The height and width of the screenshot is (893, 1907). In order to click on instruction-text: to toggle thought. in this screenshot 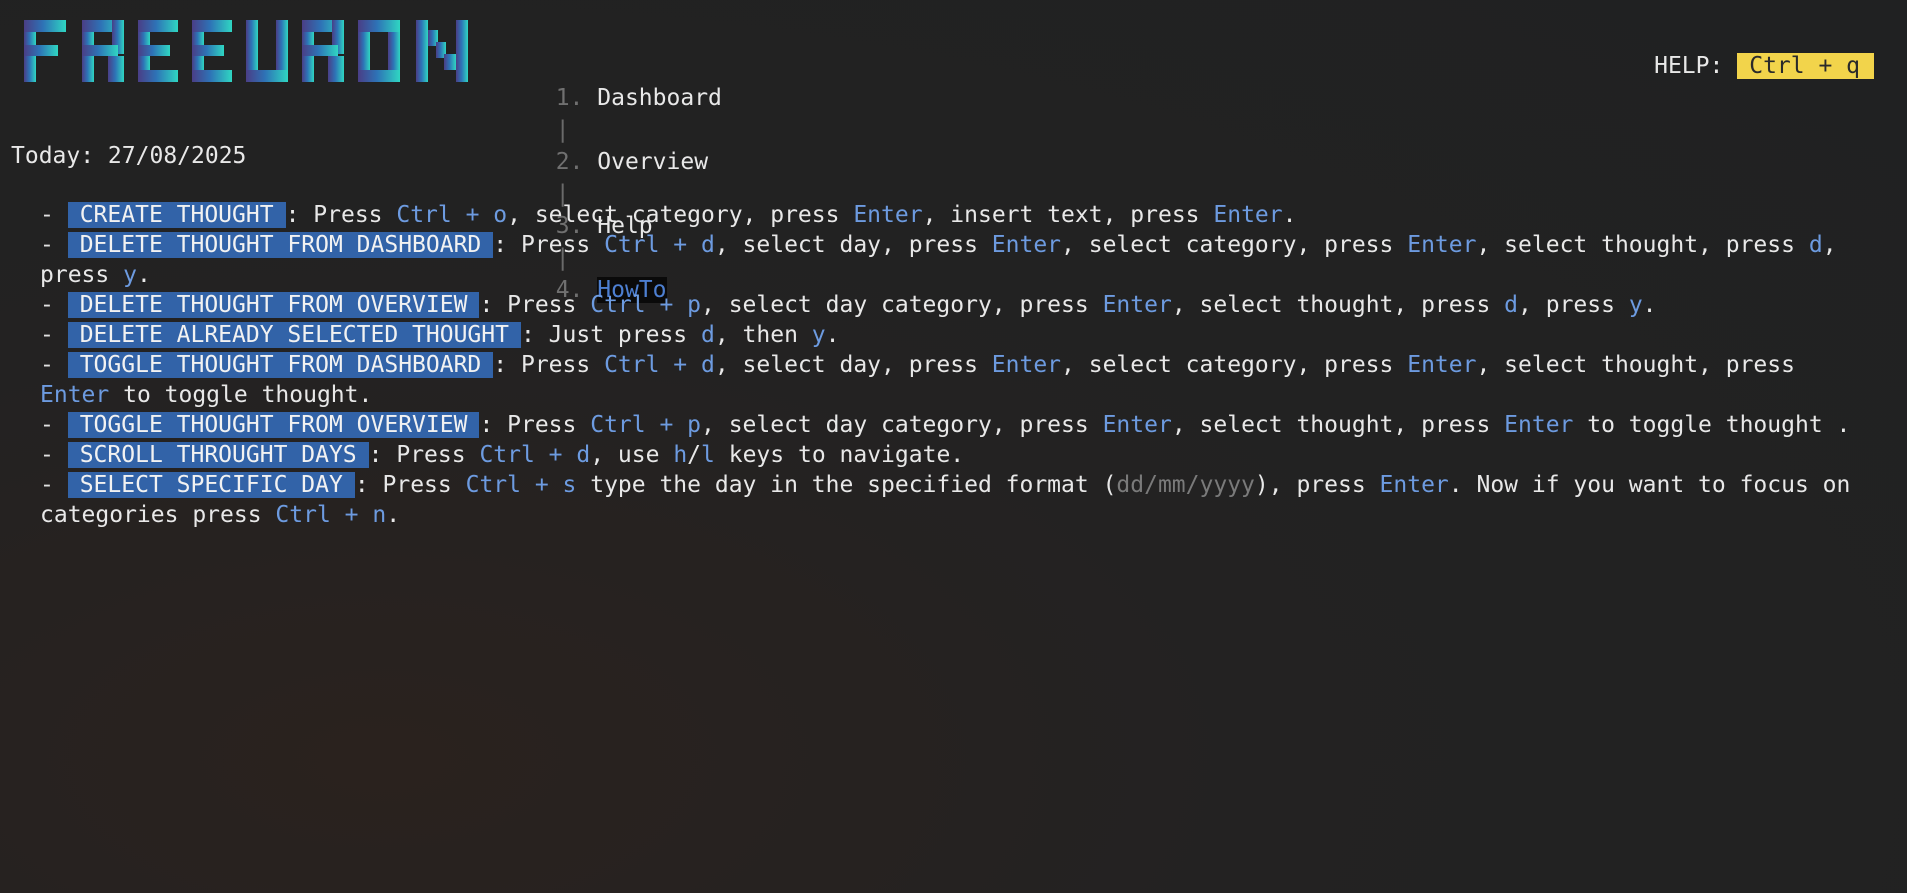, I will do `click(241, 395)`.